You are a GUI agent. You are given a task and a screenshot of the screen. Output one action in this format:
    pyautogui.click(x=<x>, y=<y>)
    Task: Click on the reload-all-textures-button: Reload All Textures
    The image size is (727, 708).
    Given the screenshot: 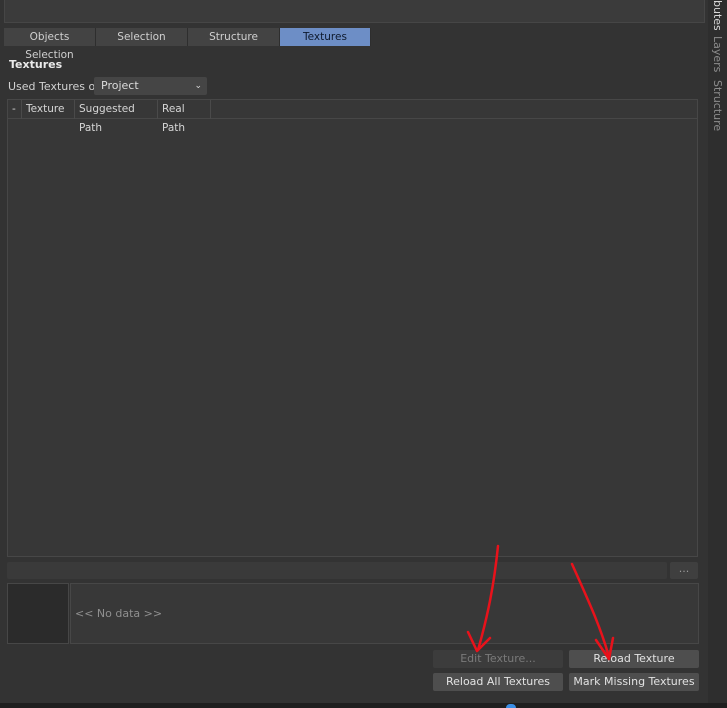 What is the action you would take?
    pyautogui.click(x=498, y=682)
    